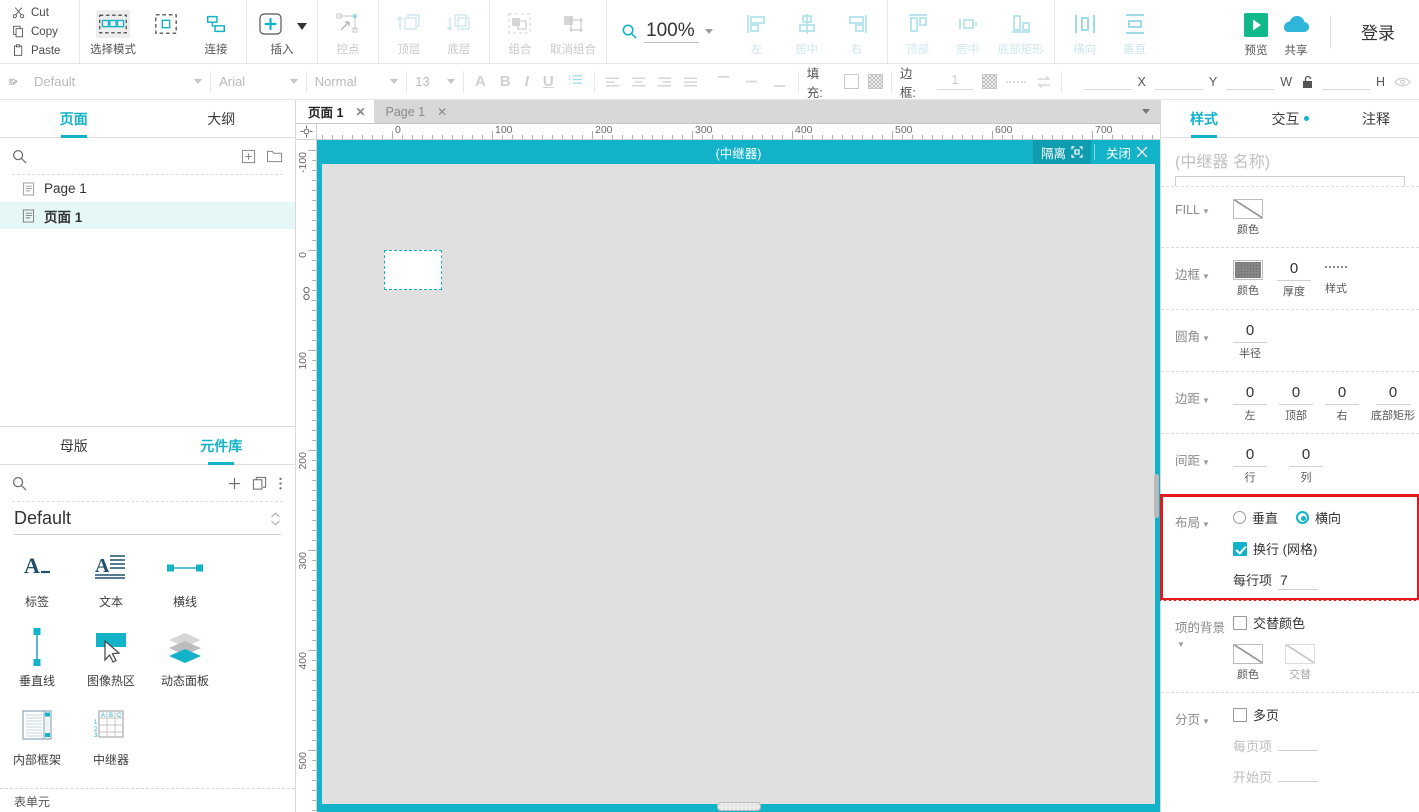 This screenshot has width=1419, height=812. Describe the element at coordinates (1294, 270) in the screenshot. I see `border-thickness-value: 0` at that location.